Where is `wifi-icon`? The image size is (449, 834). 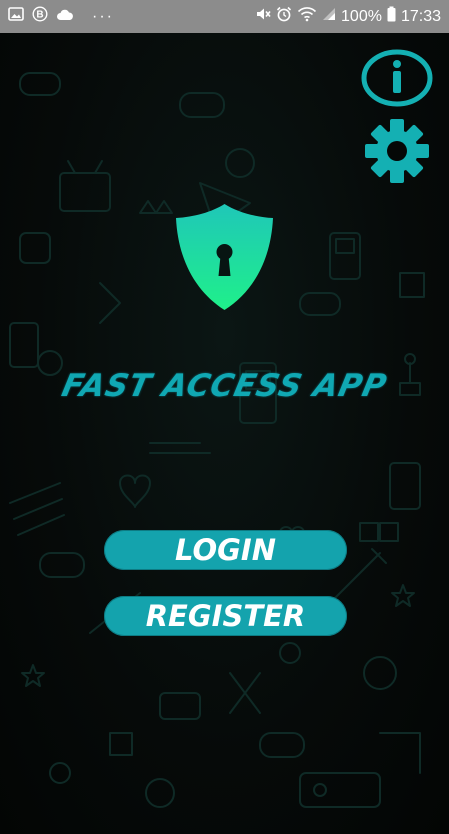 wifi-icon is located at coordinates (307, 16).